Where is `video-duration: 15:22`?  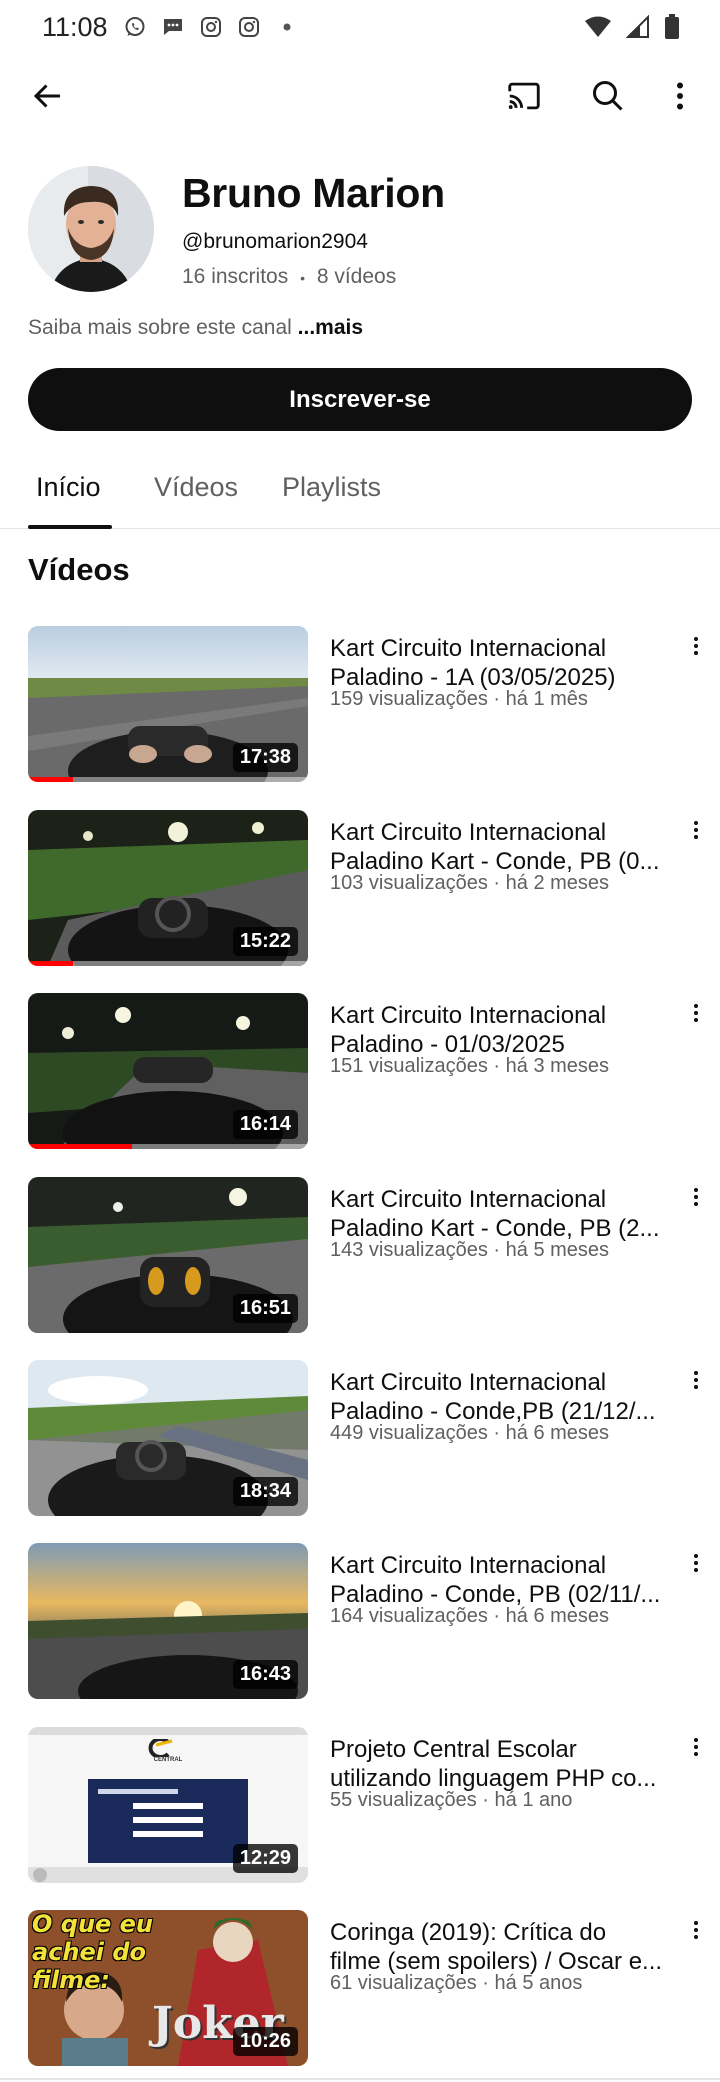
video-duration: 15:22 is located at coordinates (265, 941).